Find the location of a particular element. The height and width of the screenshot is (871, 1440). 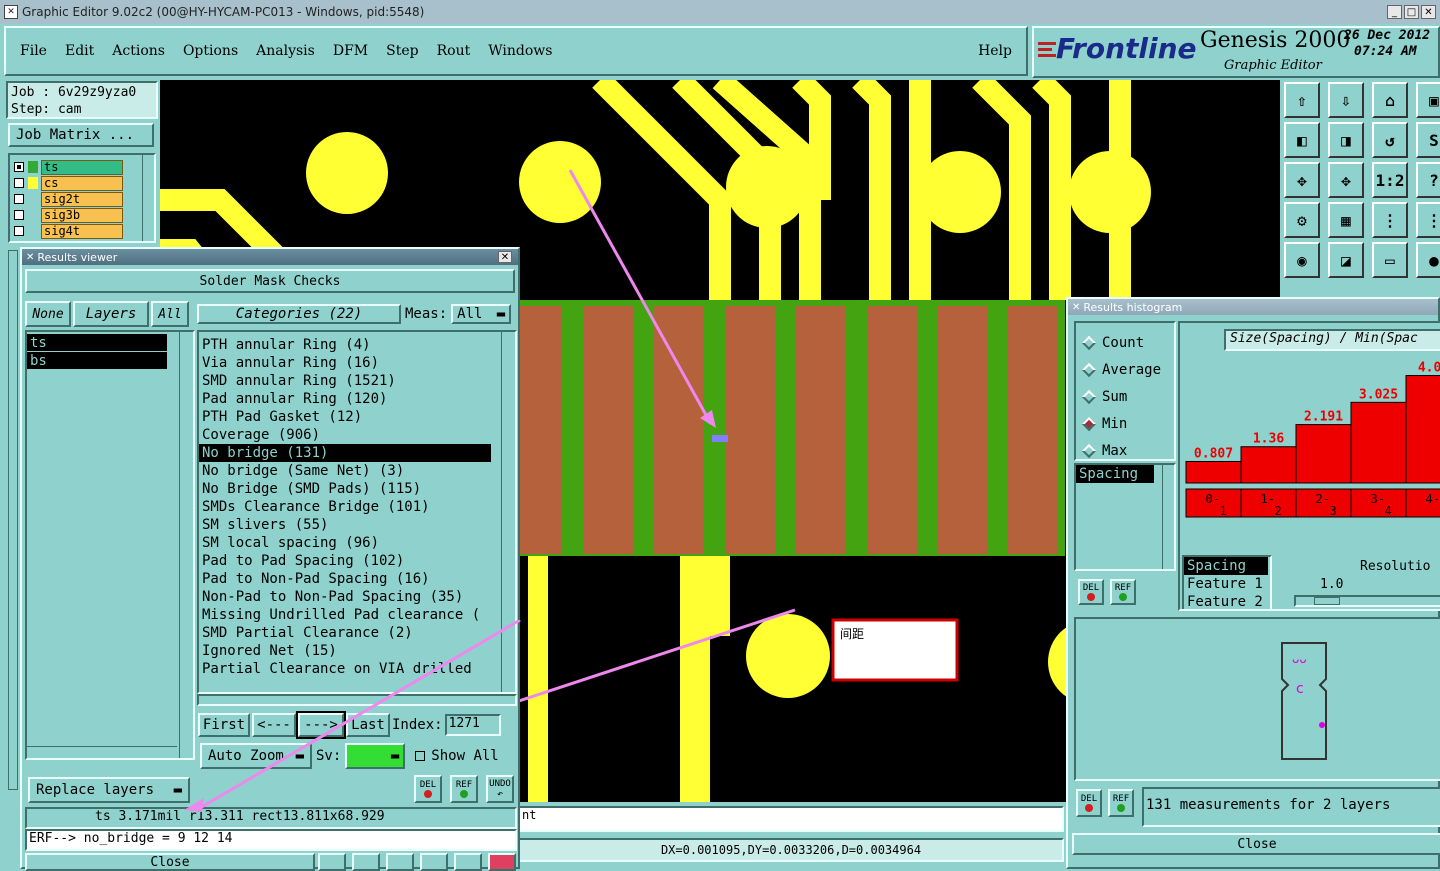

mode-average: Average is located at coordinates (1125, 369).